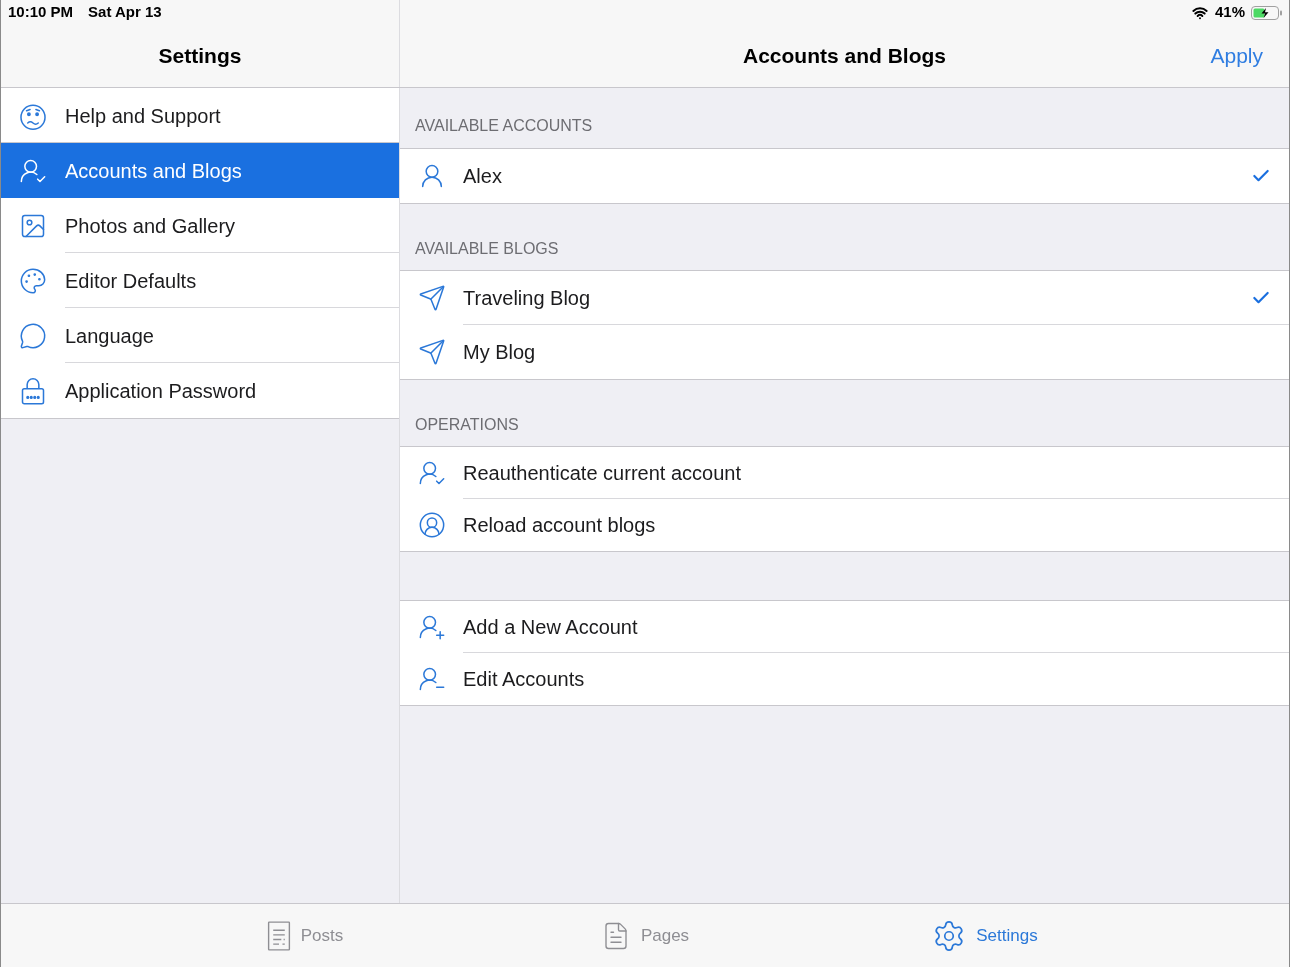 The image size is (1290, 967). What do you see at coordinates (33, 280) in the screenshot?
I see `palette-icon` at bounding box center [33, 280].